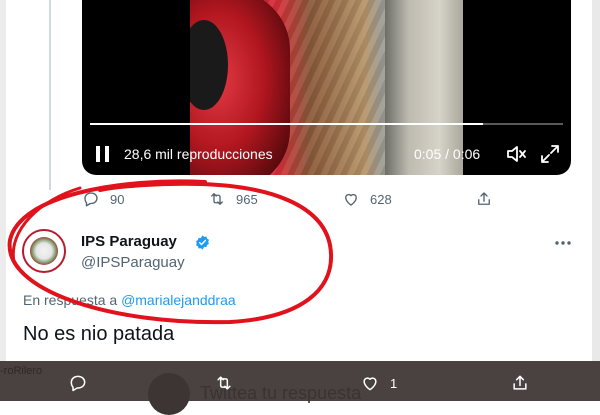  What do you see at coordinates (178, 300) in the screenshot?
I see `reply-to-link: @marialejanddraa` at bounding box center [178, 300].